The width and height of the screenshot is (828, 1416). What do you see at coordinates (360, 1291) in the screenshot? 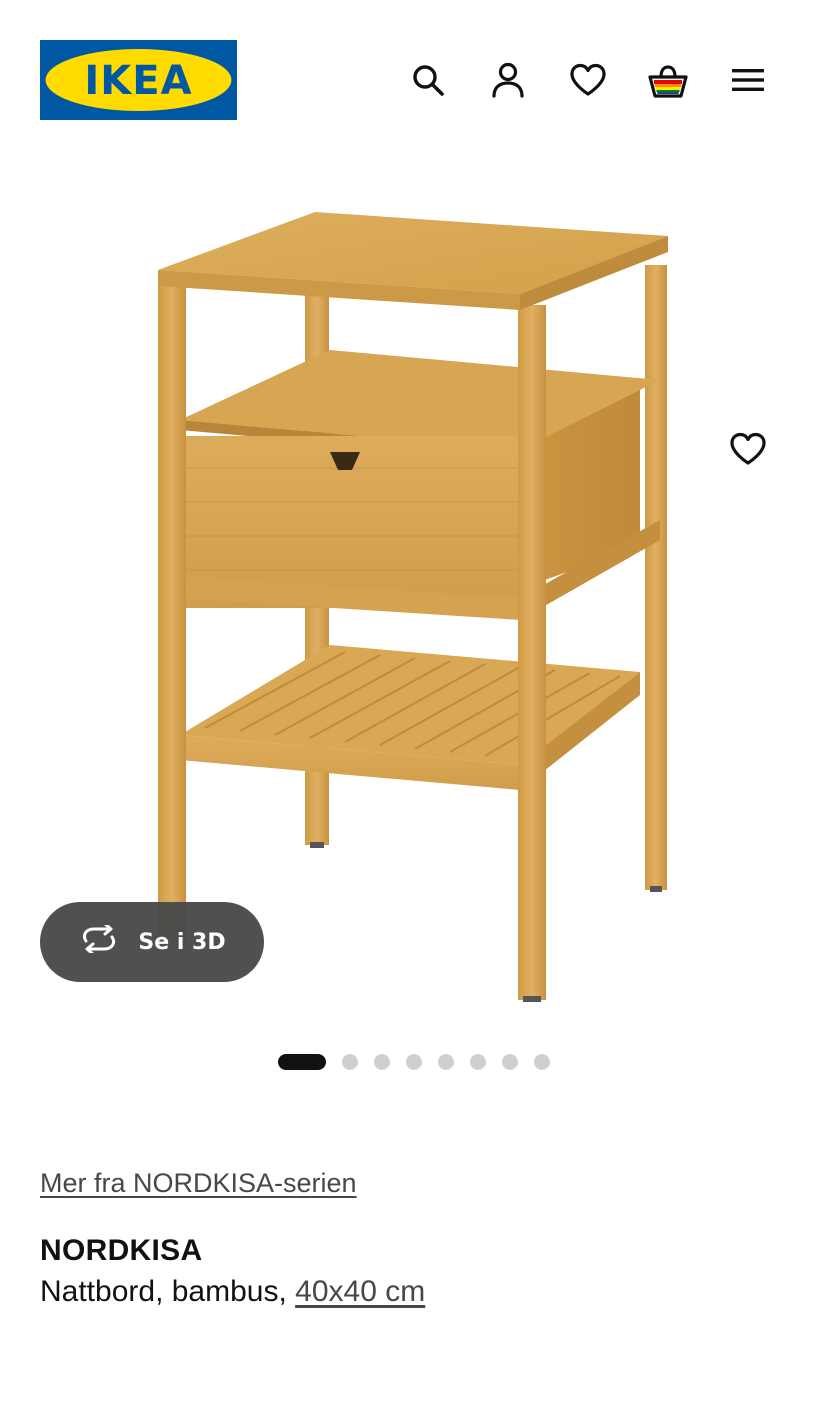
I see `product-size-link: 40x40 cm` at bounding box center [360, 1291].